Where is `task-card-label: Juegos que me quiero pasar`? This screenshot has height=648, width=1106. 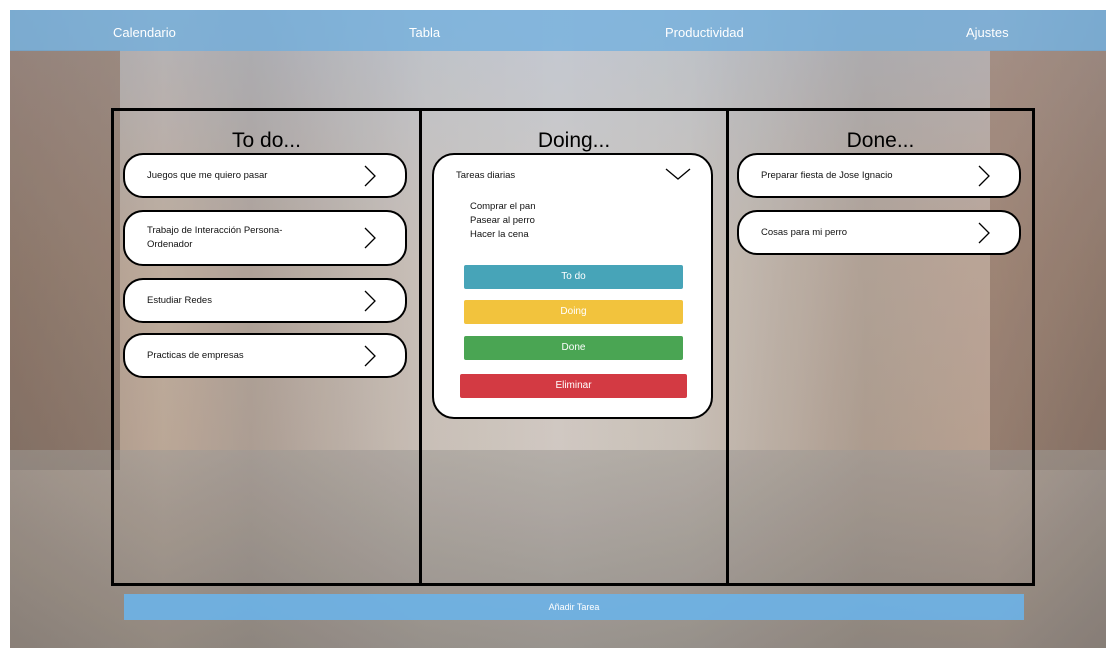
task-card-label: Juegos que me quiero pasar is located at coordinates (207, 175).